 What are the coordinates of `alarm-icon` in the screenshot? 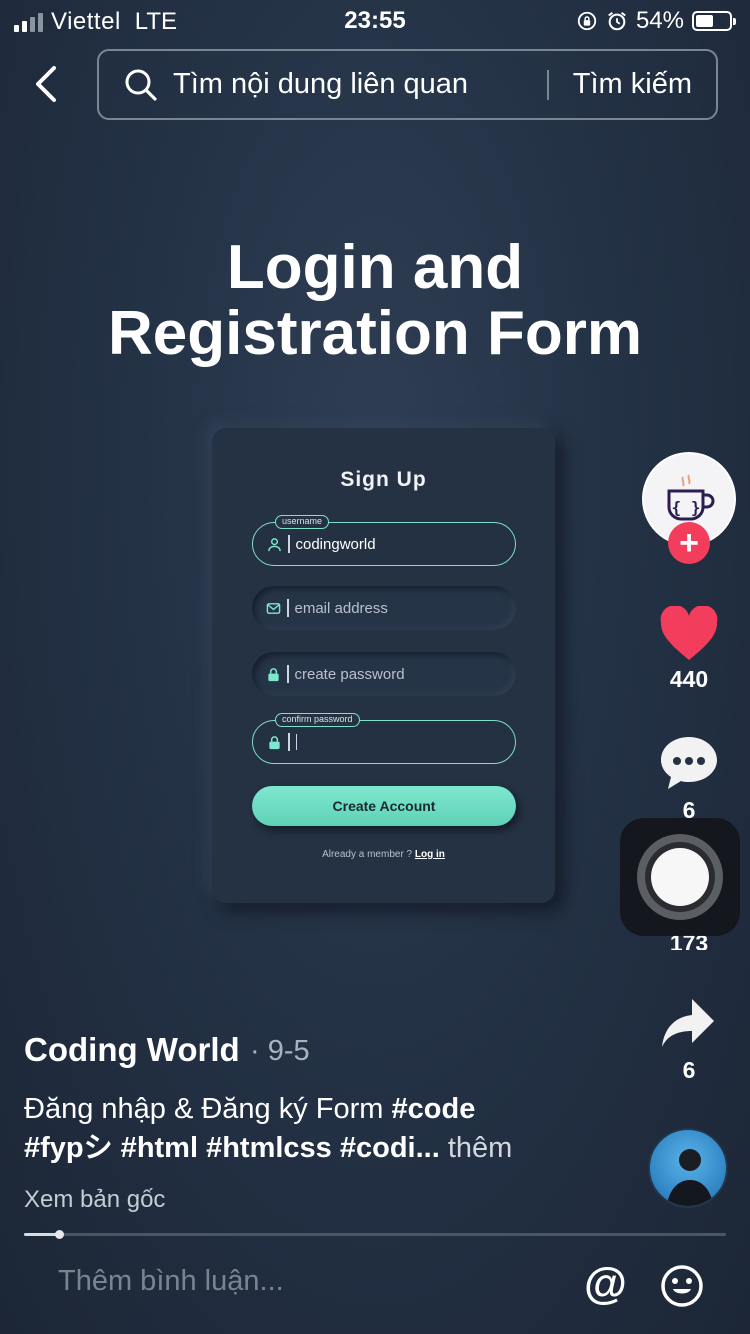 It's located at (617, 21).